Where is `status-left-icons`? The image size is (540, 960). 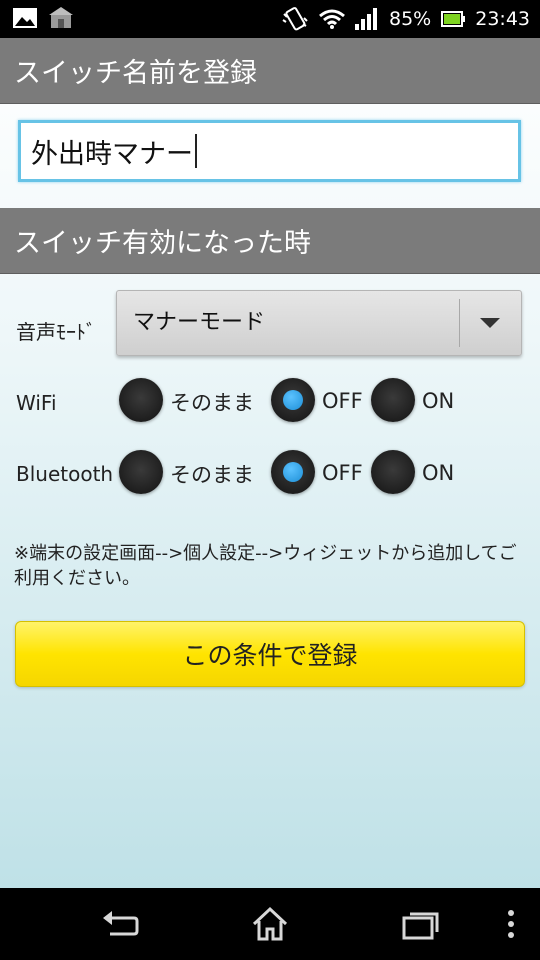 status-left-icons is located at coordinates (43, 18).